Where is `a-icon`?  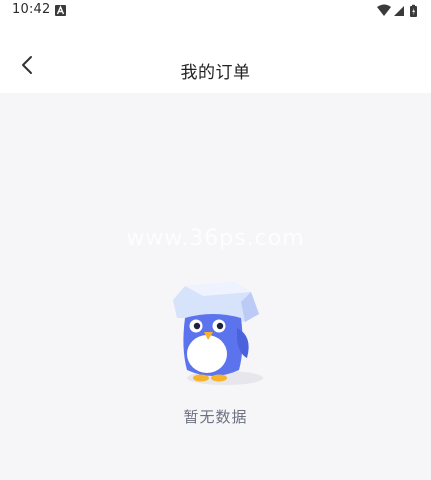
a-icon is located at coordinates (60, 10).